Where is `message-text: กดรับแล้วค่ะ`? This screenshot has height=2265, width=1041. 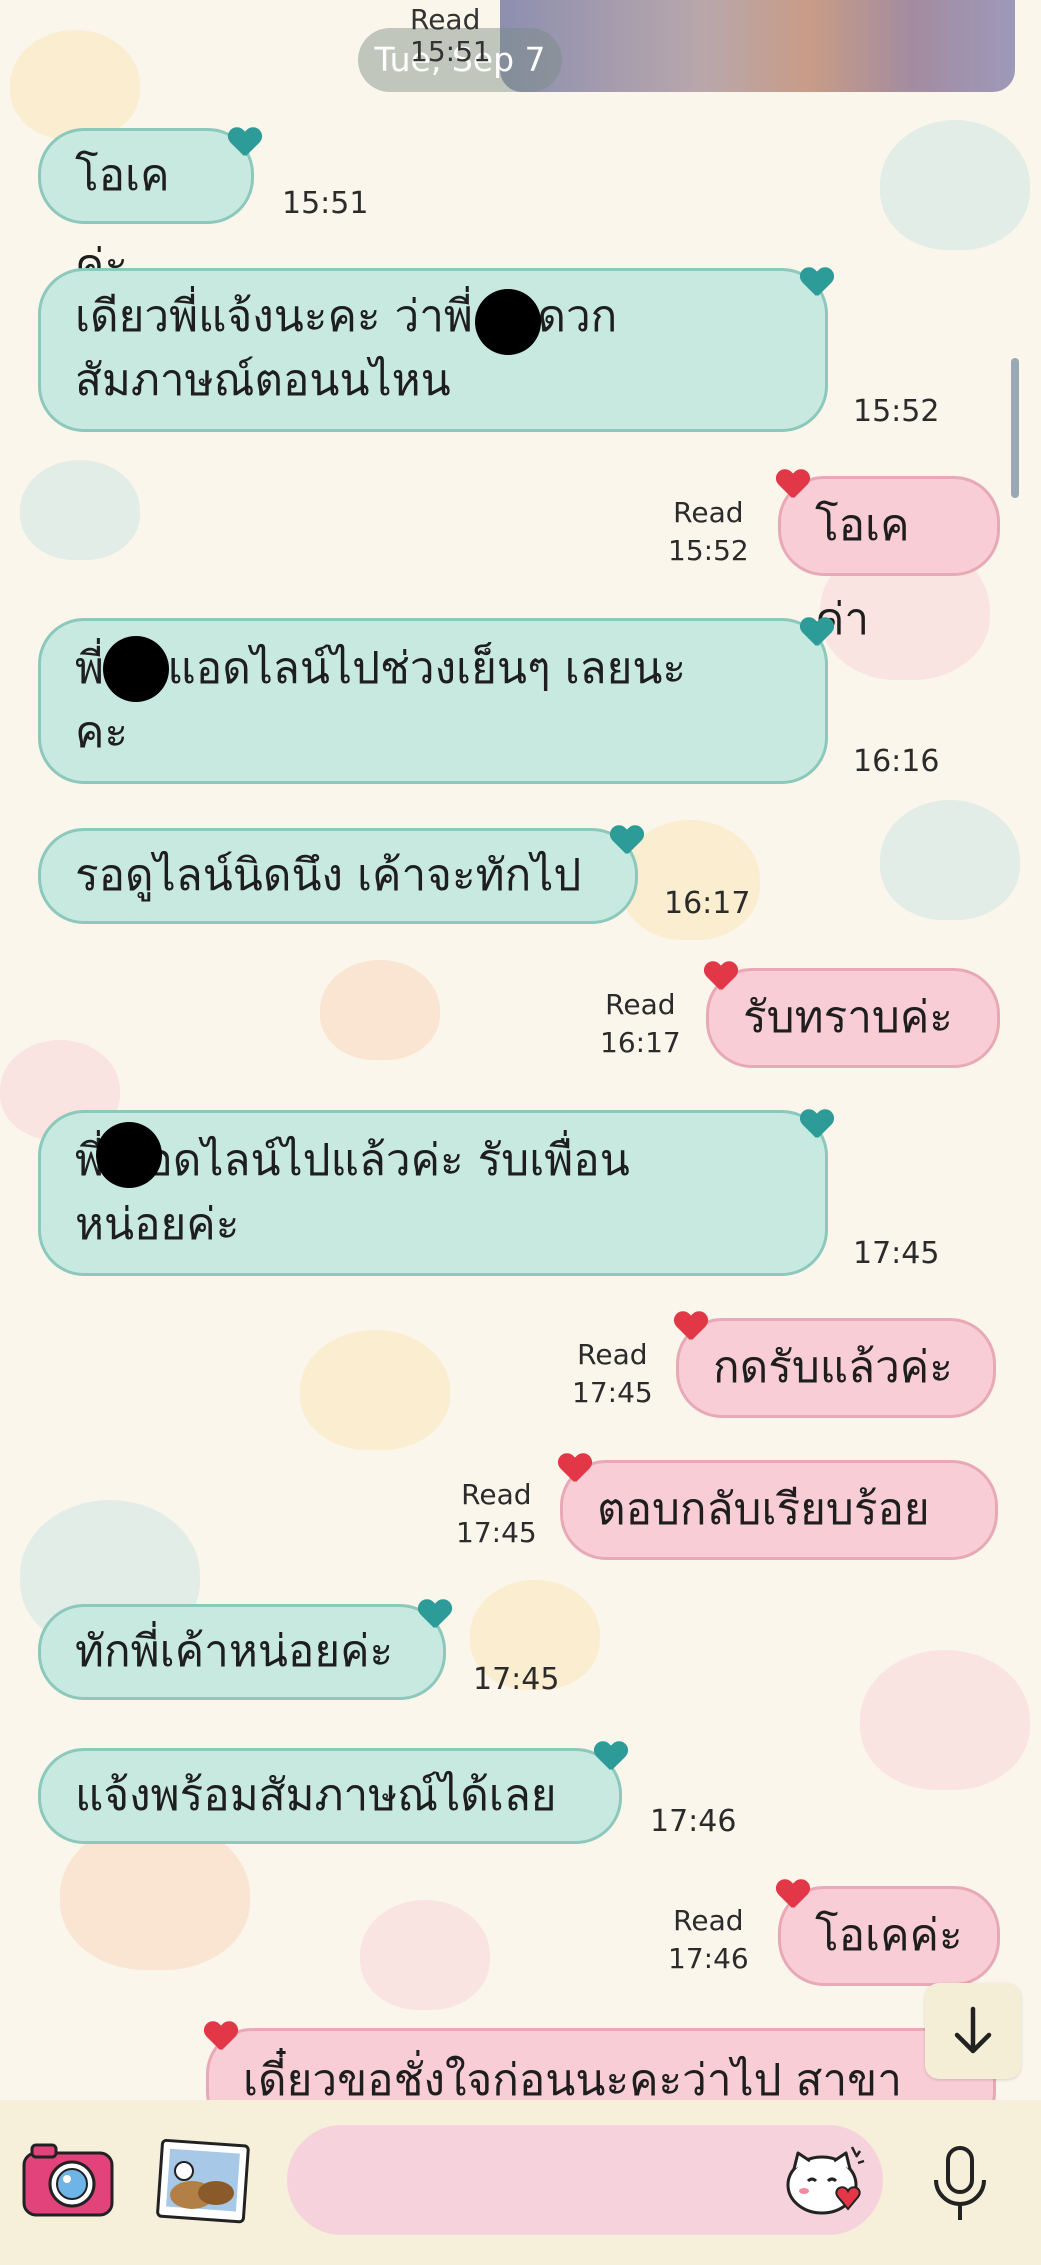 message-text: กดรับแล้วค่ะ is located at coordinates (833, 1367).